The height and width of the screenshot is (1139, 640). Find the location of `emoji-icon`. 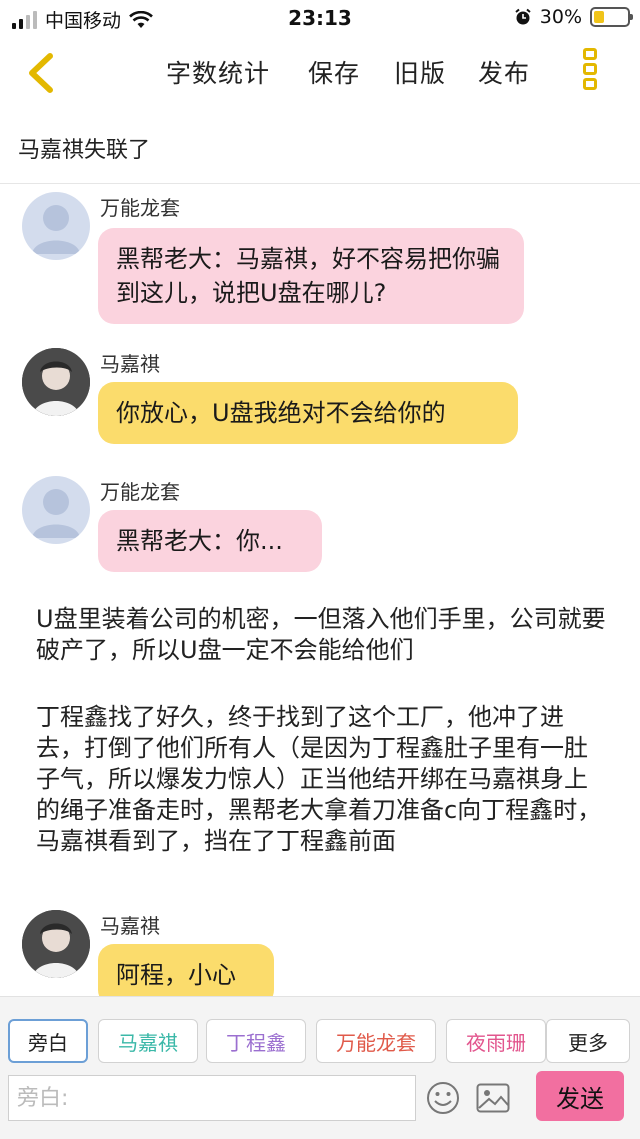

emoji-icon is located at coordinates (443, 1098).